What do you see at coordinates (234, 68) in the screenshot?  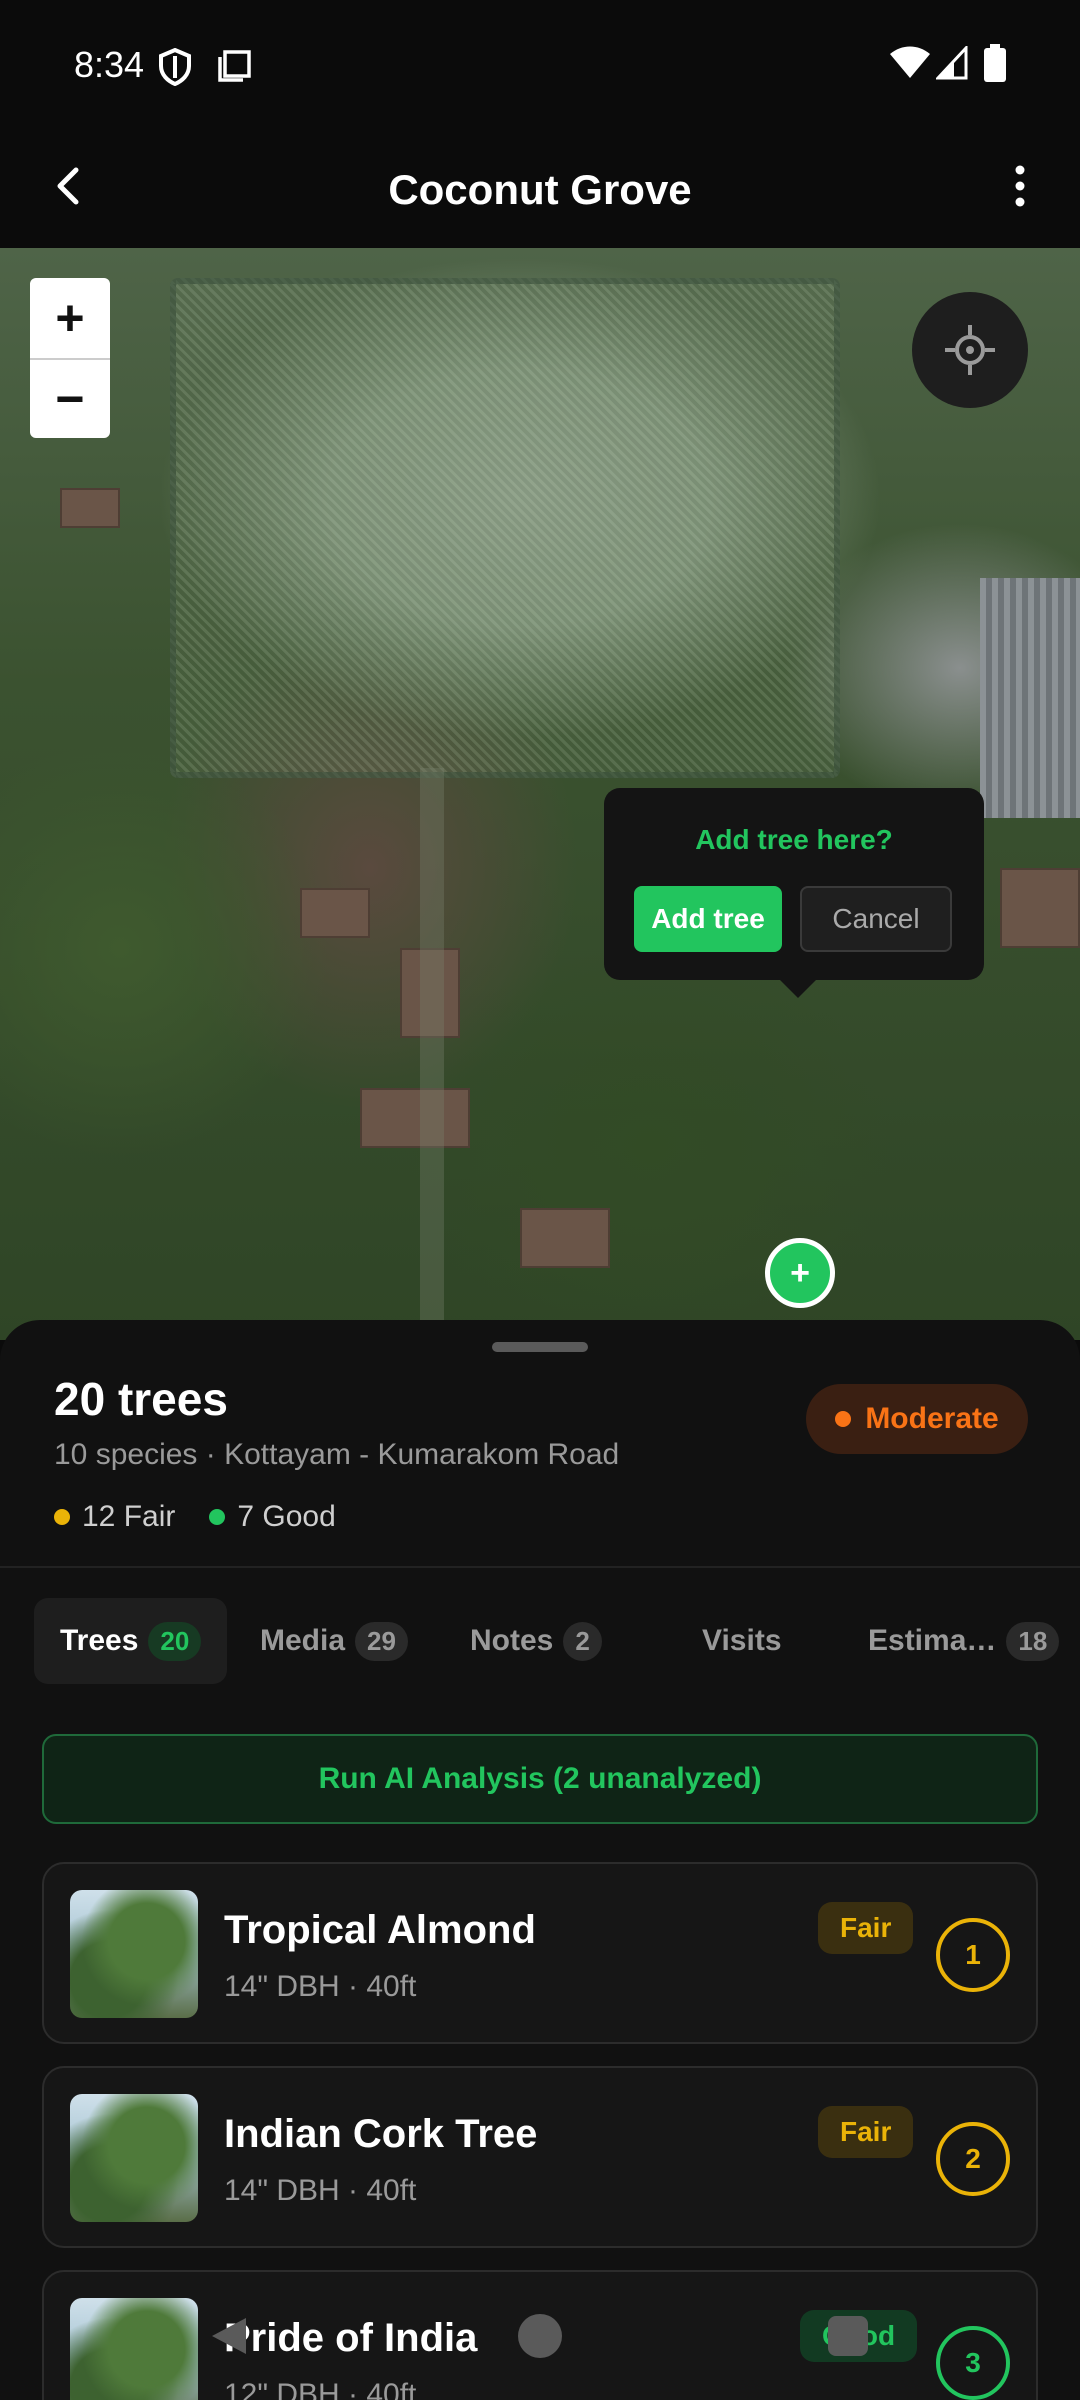 I see `screenshot-icon` at bounding box center [234, 68].